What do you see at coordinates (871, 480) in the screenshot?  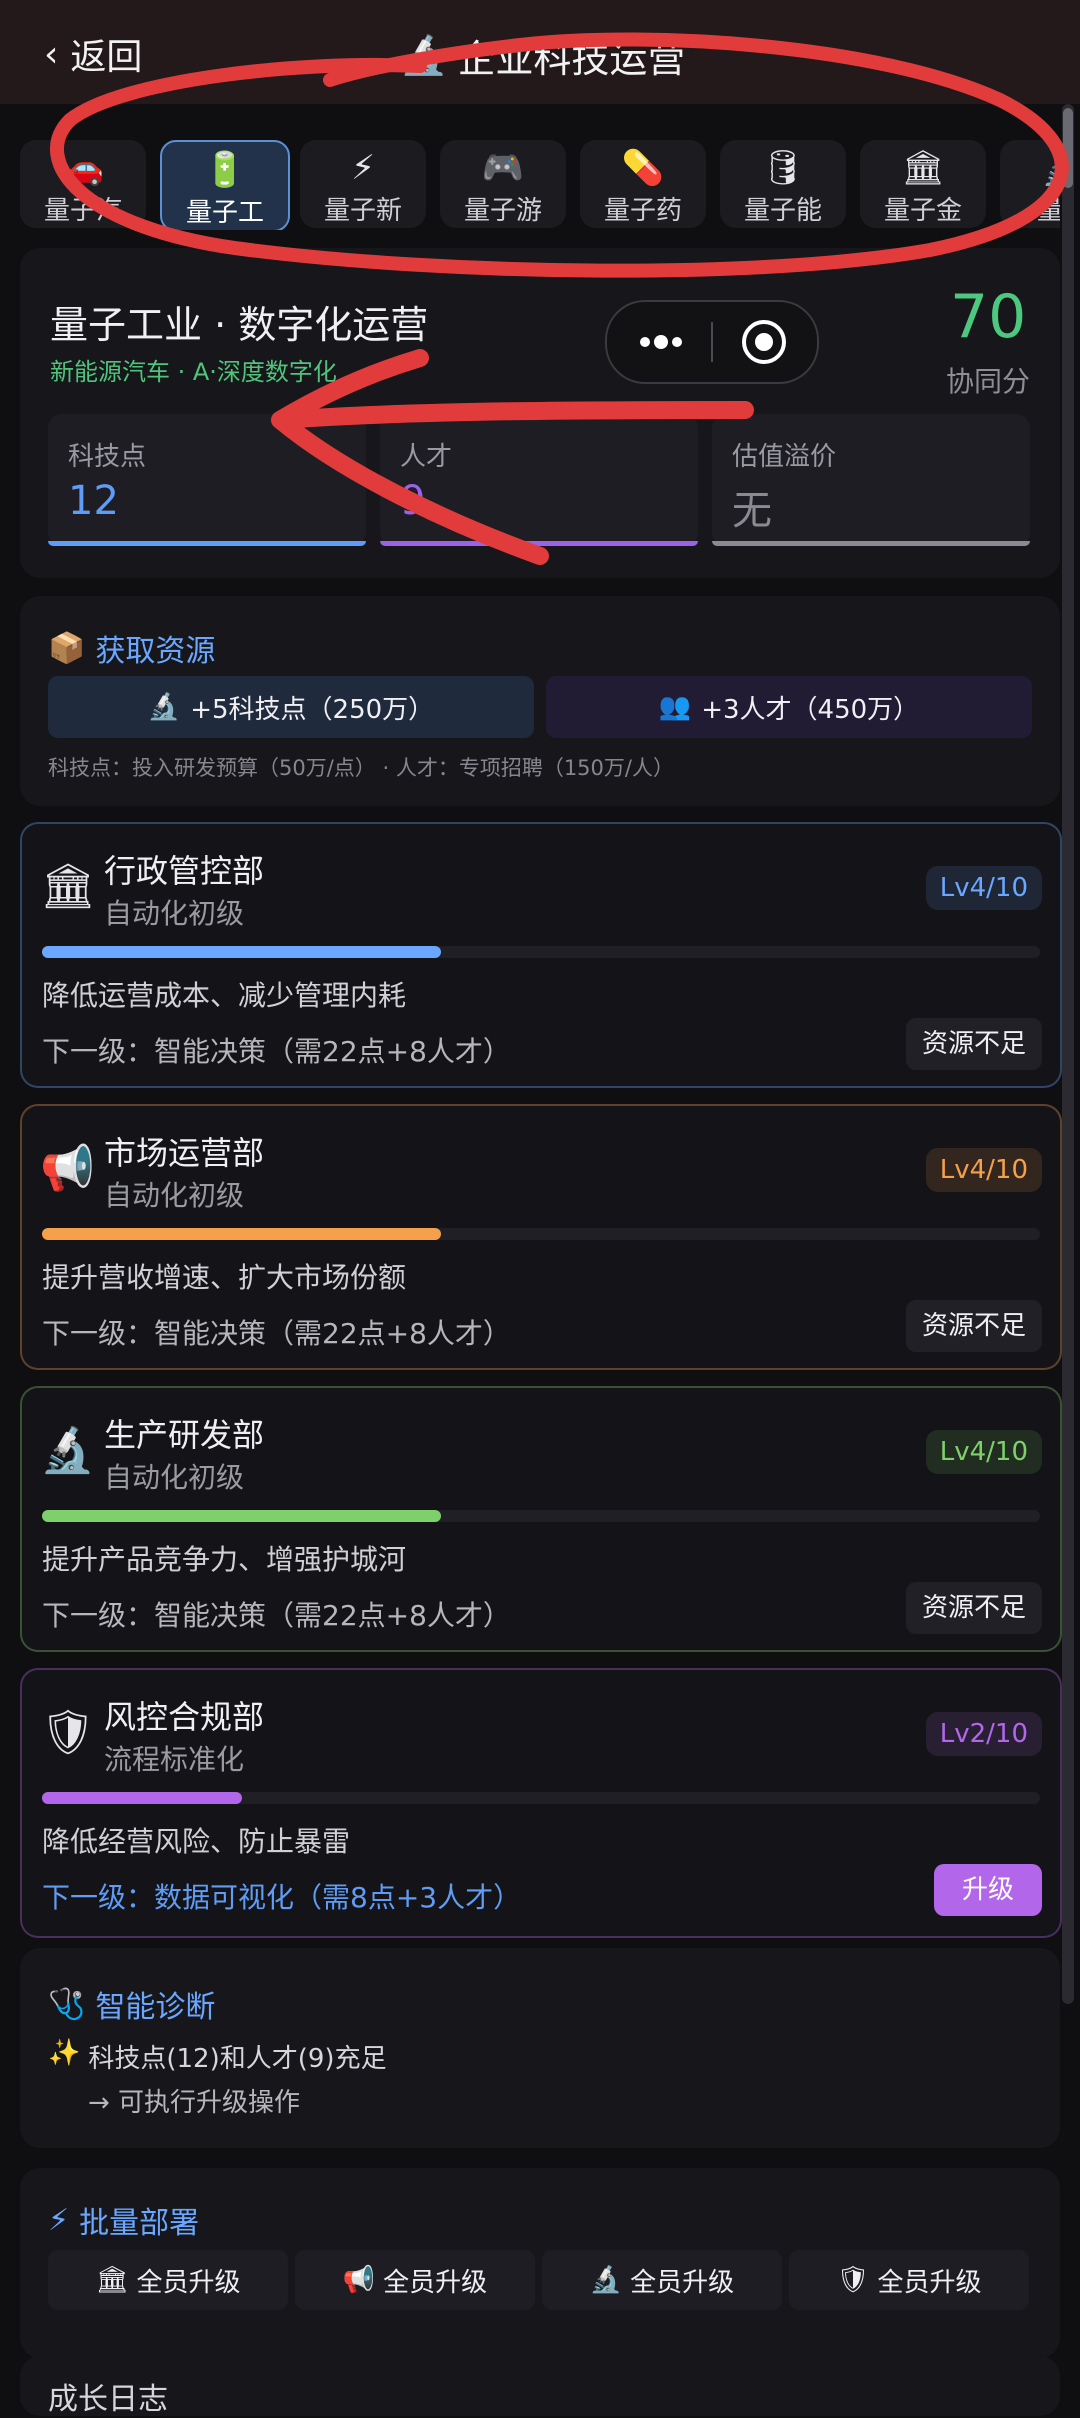 I see `stat-valuation-premium: 估值溢价 无` at bounding box center [871, 480].